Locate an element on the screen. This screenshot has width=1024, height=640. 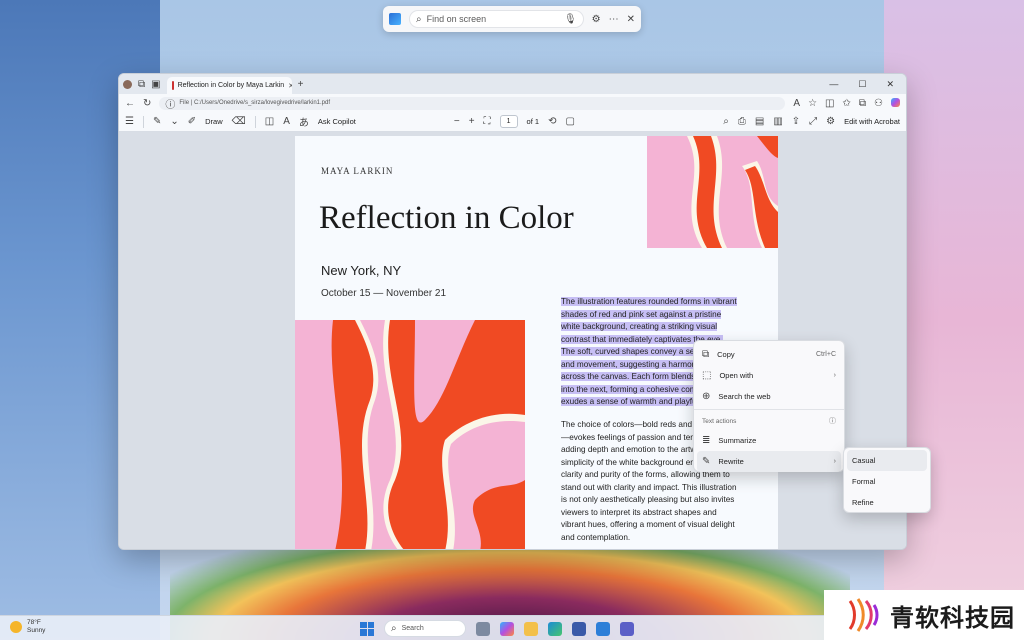
draw-button: Draw is located at coordinates (214, 121).